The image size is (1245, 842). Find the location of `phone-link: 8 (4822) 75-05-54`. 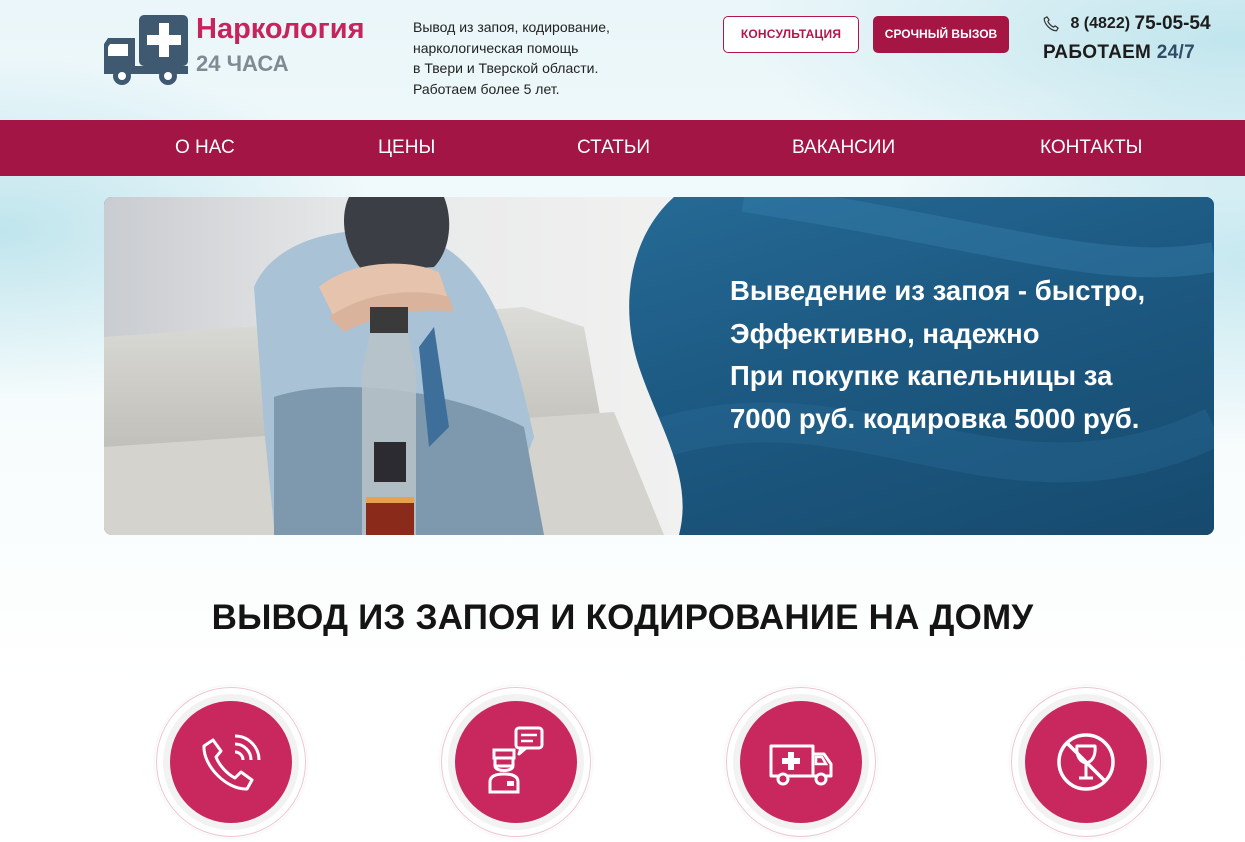

phone-link: 8 (4822) 75-05-54 is located at coordinates (1126, 24).